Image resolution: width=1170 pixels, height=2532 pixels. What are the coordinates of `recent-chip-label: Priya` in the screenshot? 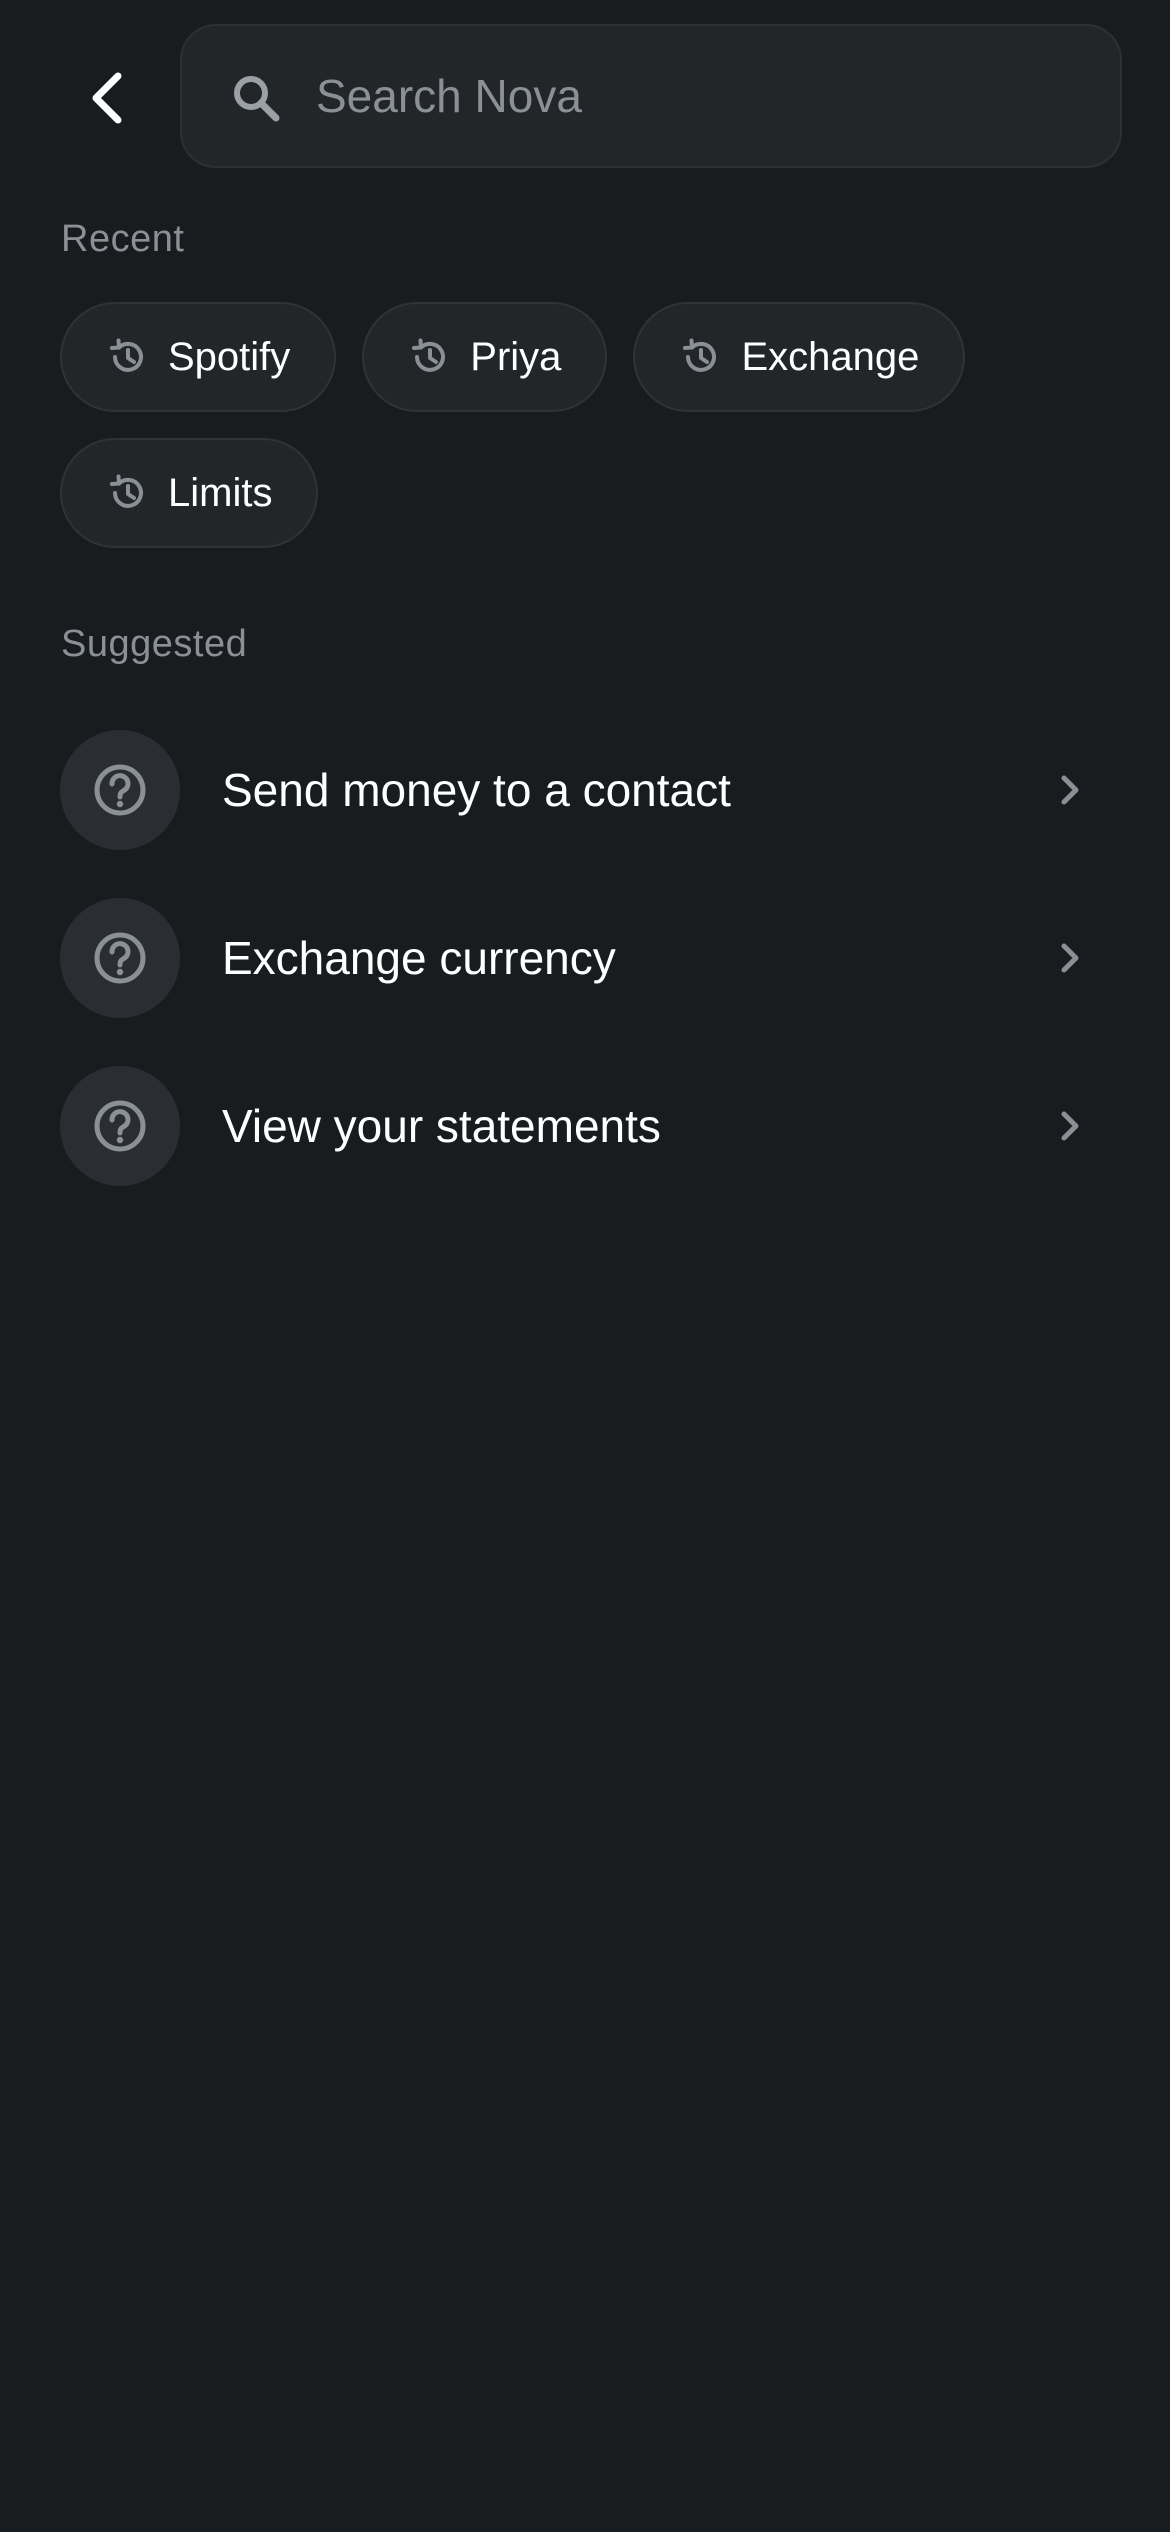 It's located at (516, 356).